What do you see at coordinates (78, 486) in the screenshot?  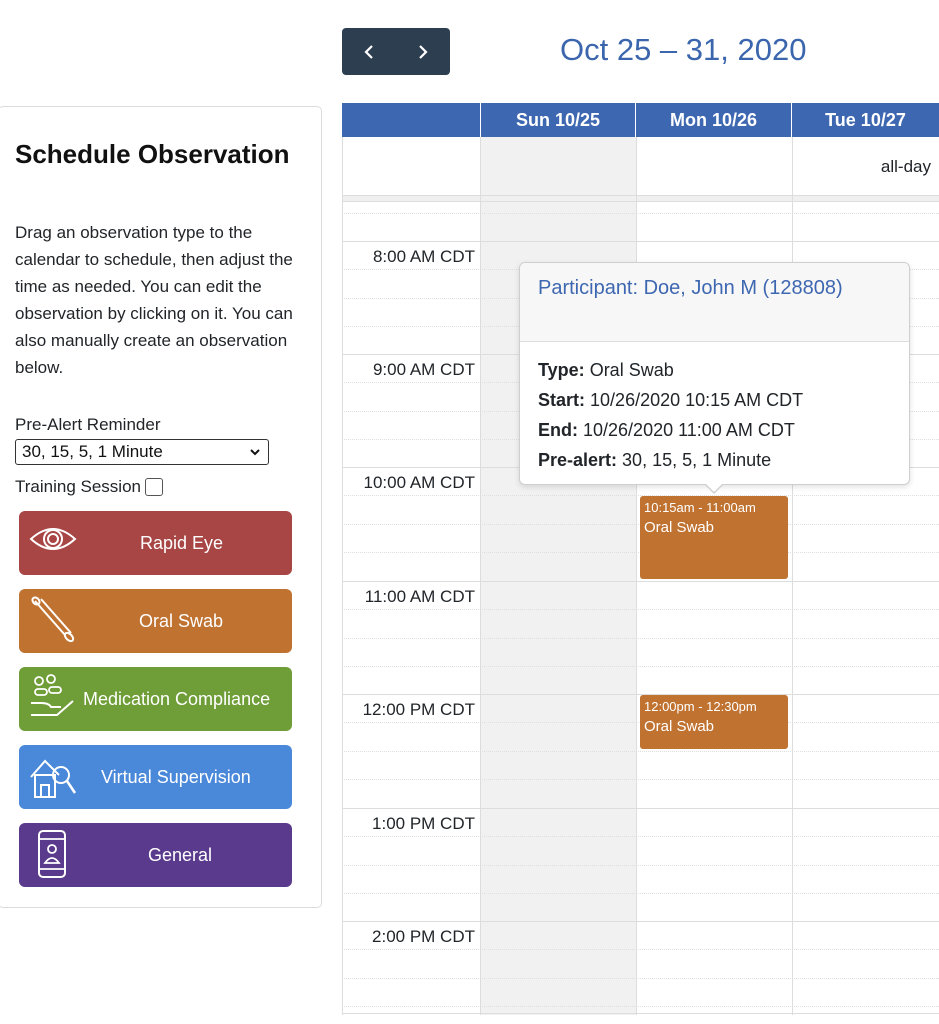 I see `training-label: Training Session` at bounding box center [78, 486].